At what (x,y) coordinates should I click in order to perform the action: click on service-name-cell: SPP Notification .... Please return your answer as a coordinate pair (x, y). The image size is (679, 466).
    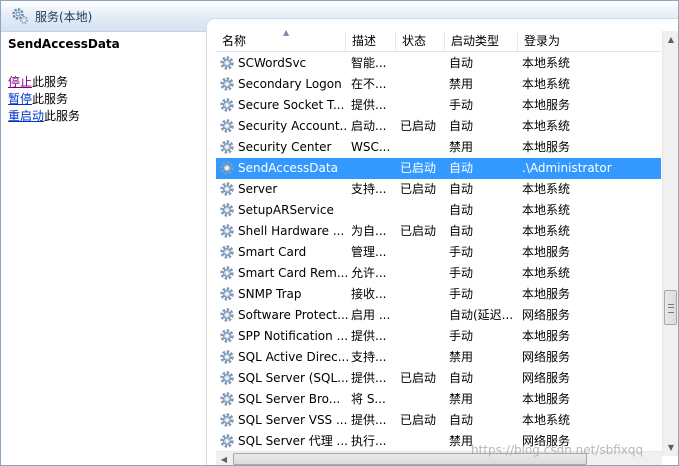
    Looking at the image, I should click on (293, 336).